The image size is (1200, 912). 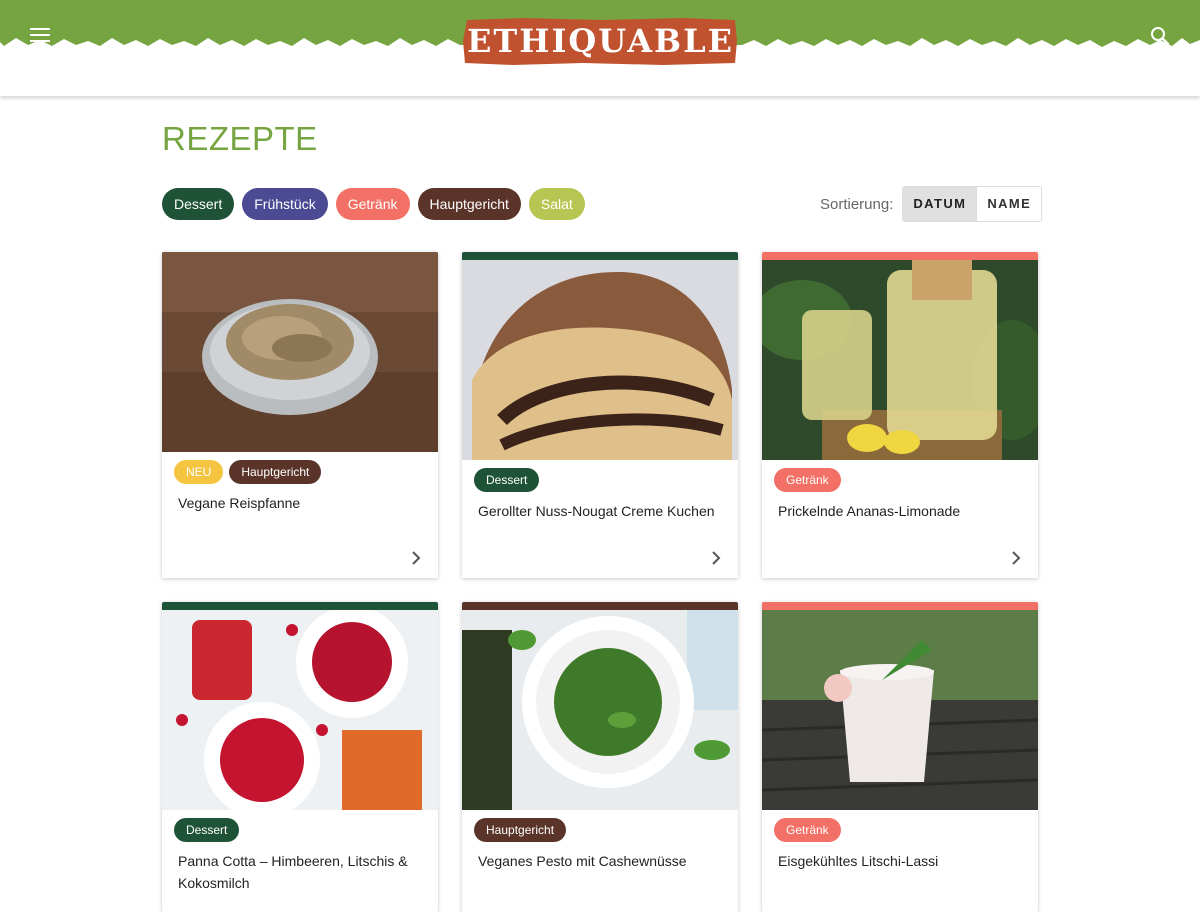 I want to click on card-title: Veganes Pesto mit Cashewnüsse, so click(x=582, y=861).